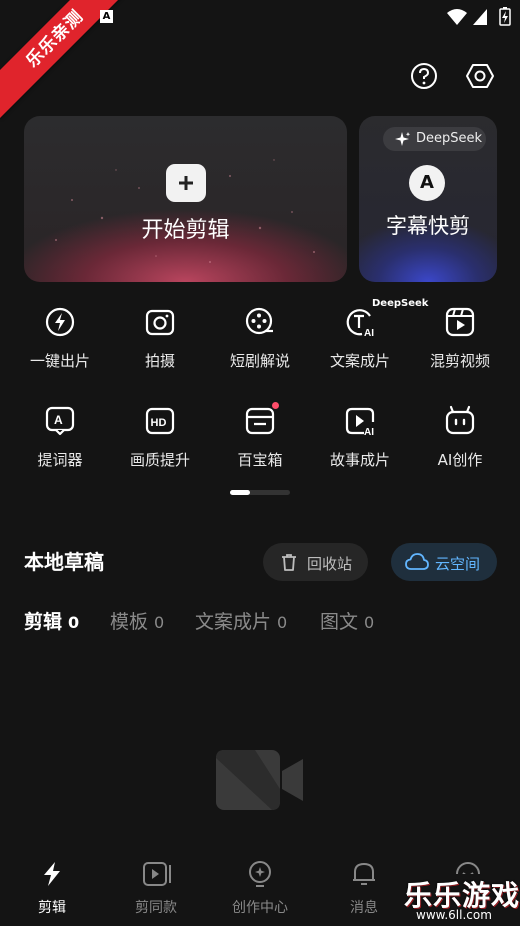 Image resolution: width=520 pixels, height=926 pixels. What do you see at coordinates (458, 564) in the screenshot?
I see `cloud-space-label: 云空间` at bounding box center [458, 564].